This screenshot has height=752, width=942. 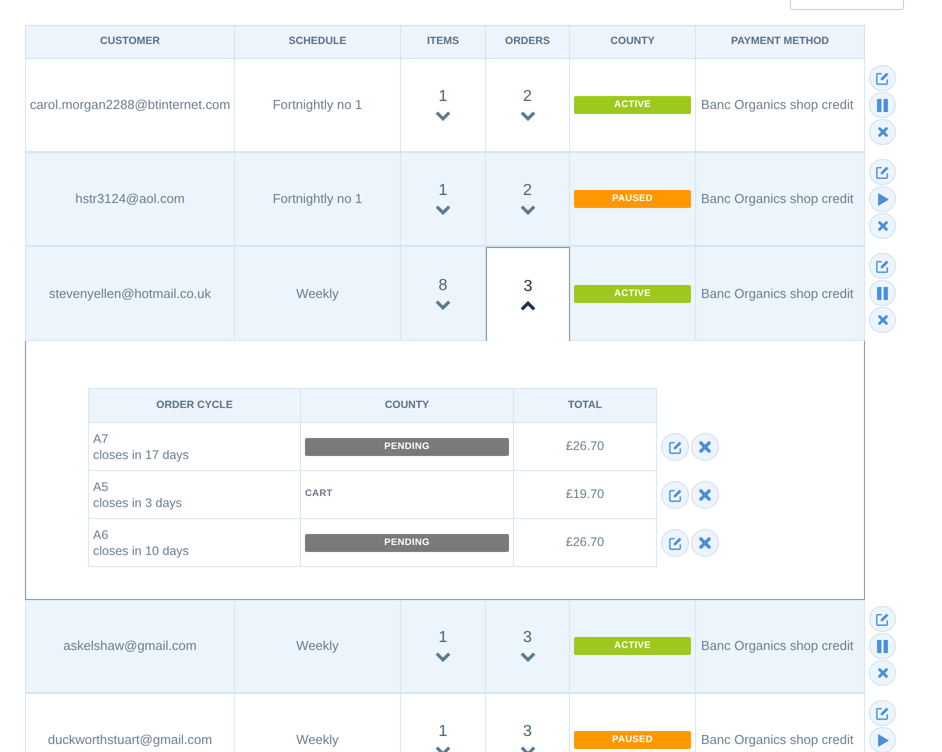 What do you see at coordinates (318, 42) in the screenshot?
I see `column-header: SCHEDULE` at bounding box center [318, 42].